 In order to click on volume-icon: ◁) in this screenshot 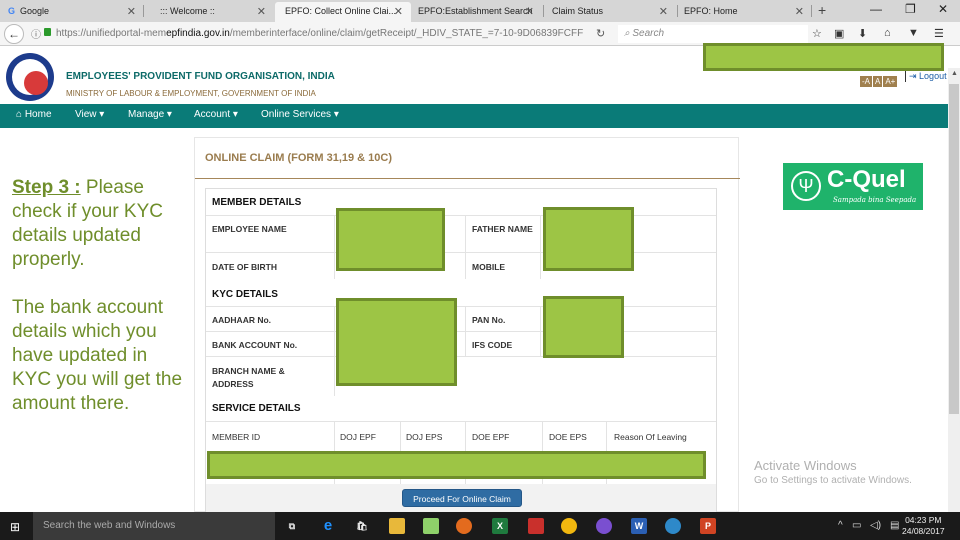, I will do `click(875, 525)`.